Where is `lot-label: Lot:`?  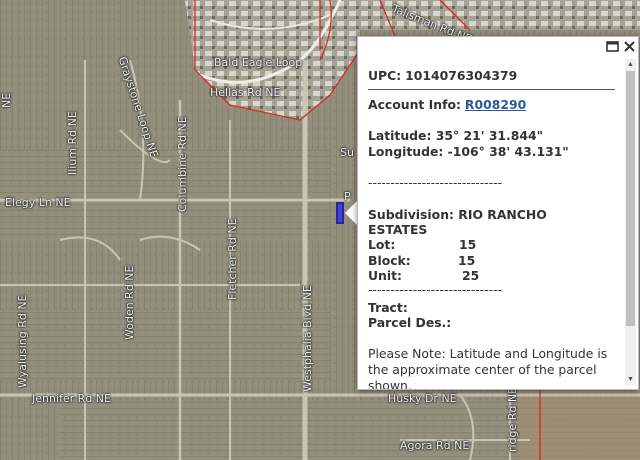
lot-label: Lot: is located at coordinates (382, 244).